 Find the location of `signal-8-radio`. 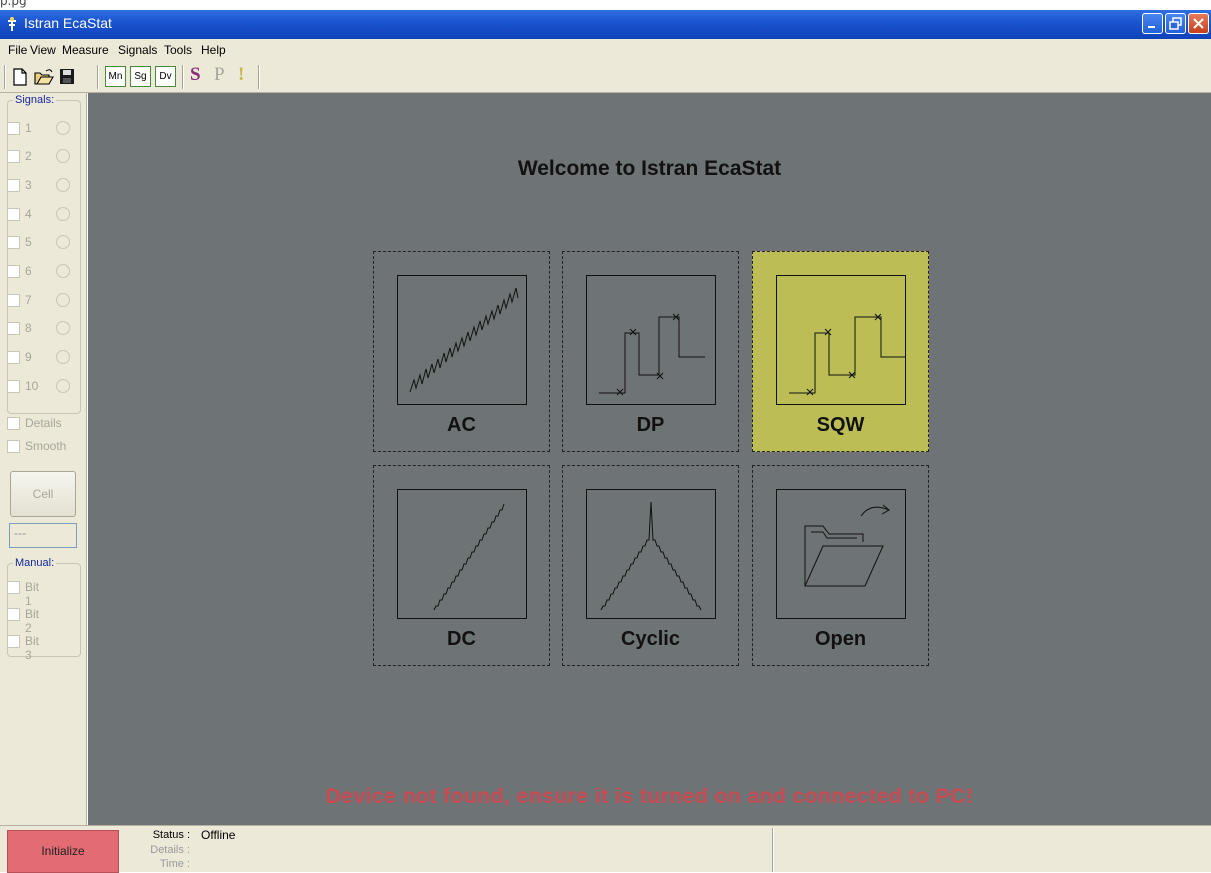

signal-8-radio is located at coordinates (63, 328).